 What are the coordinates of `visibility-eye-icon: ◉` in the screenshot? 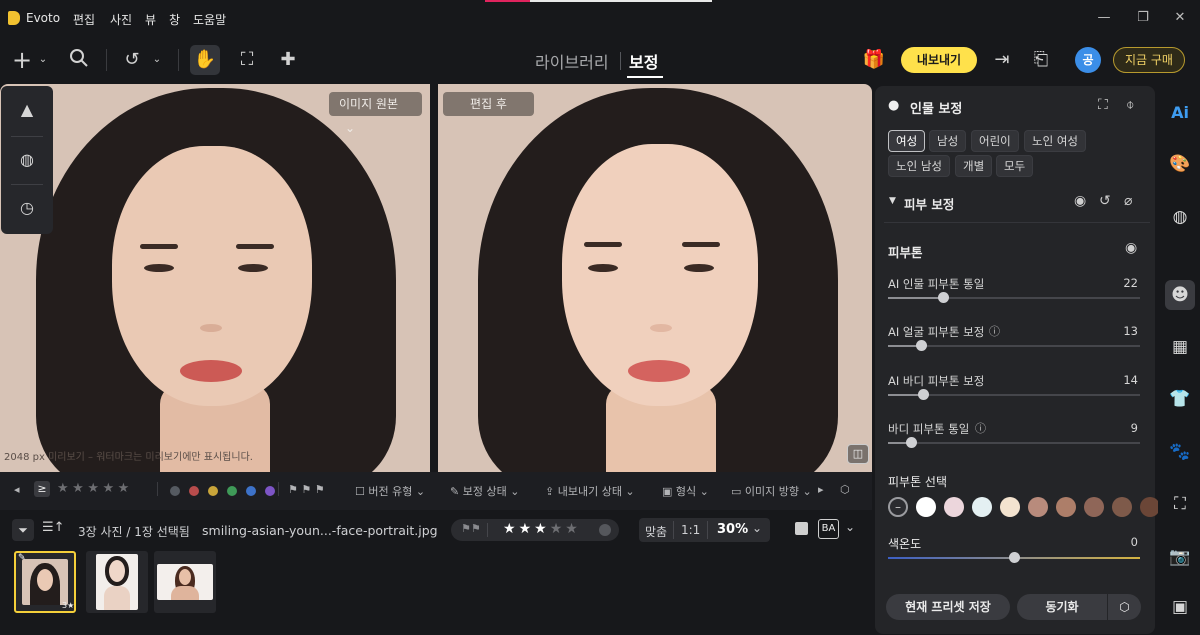 It's located at (1080, 201).